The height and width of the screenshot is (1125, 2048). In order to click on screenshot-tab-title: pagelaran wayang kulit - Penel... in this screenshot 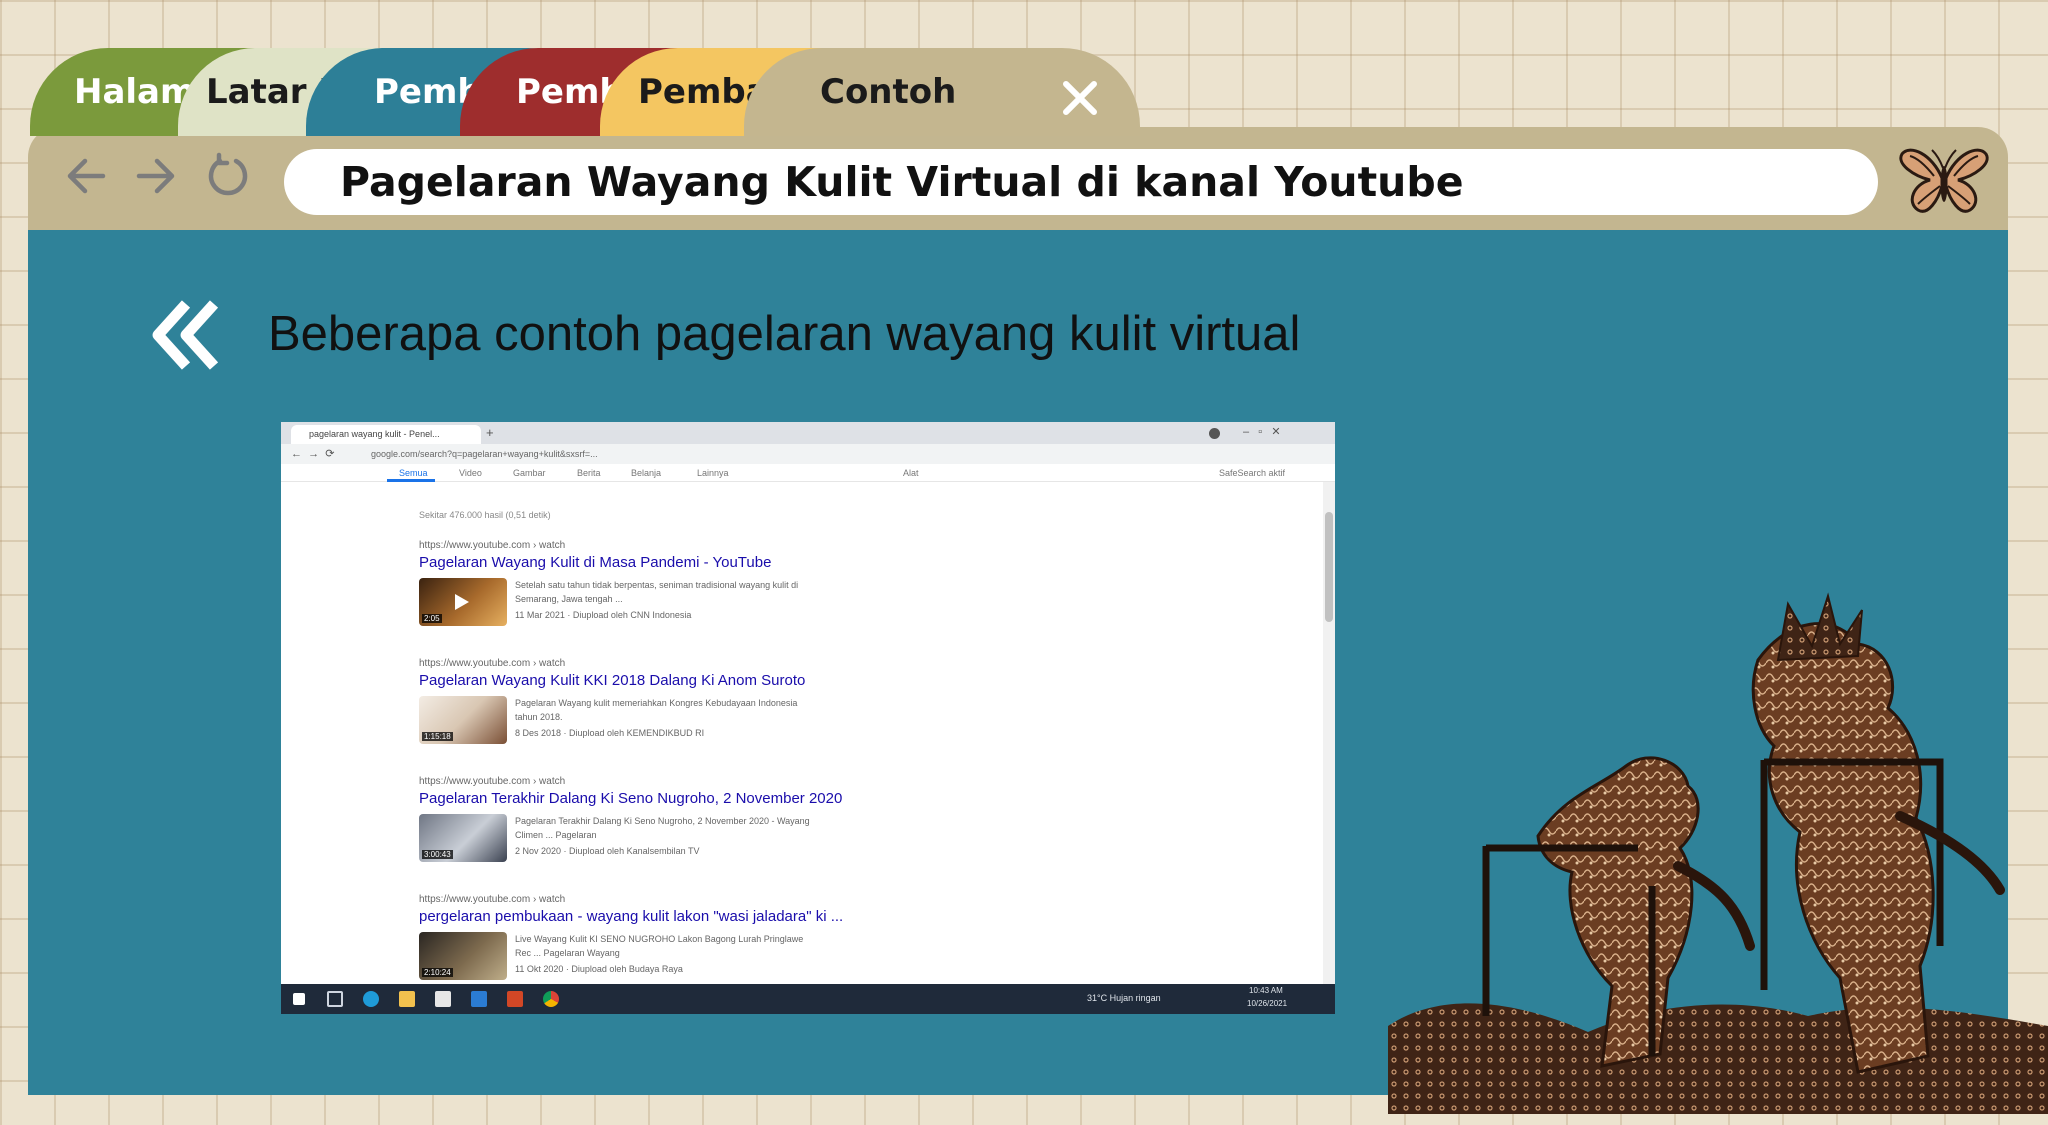, I will do `click(374, 434)`.